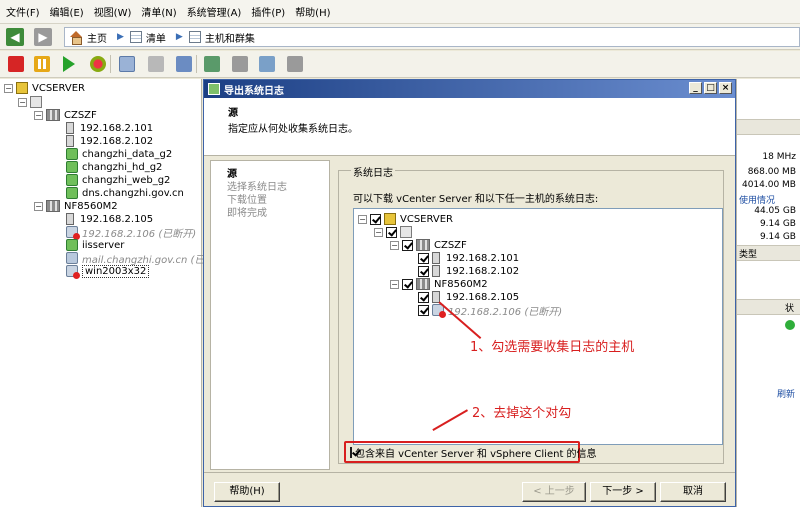  Describe the element at coordinates (194, 37) in the screenshot. I see `hosts-clusters-icon` at that location.